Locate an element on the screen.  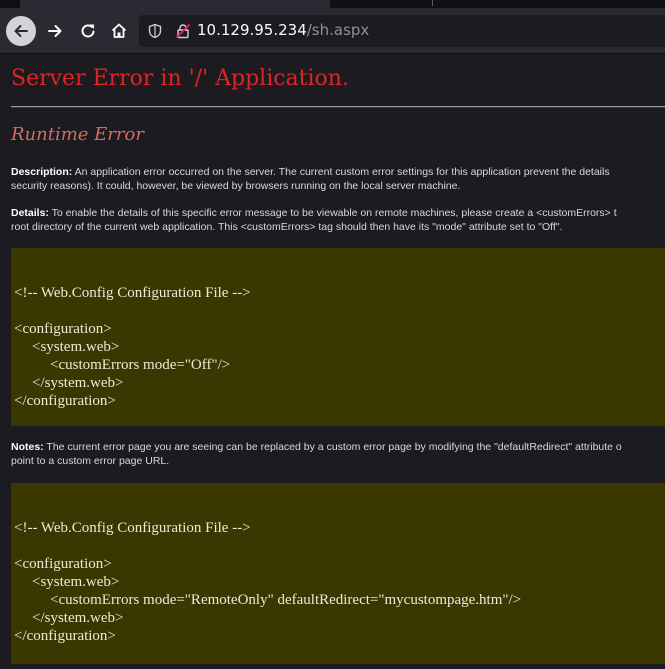
insecure-lock-icon is located at coordinates (183, 33).